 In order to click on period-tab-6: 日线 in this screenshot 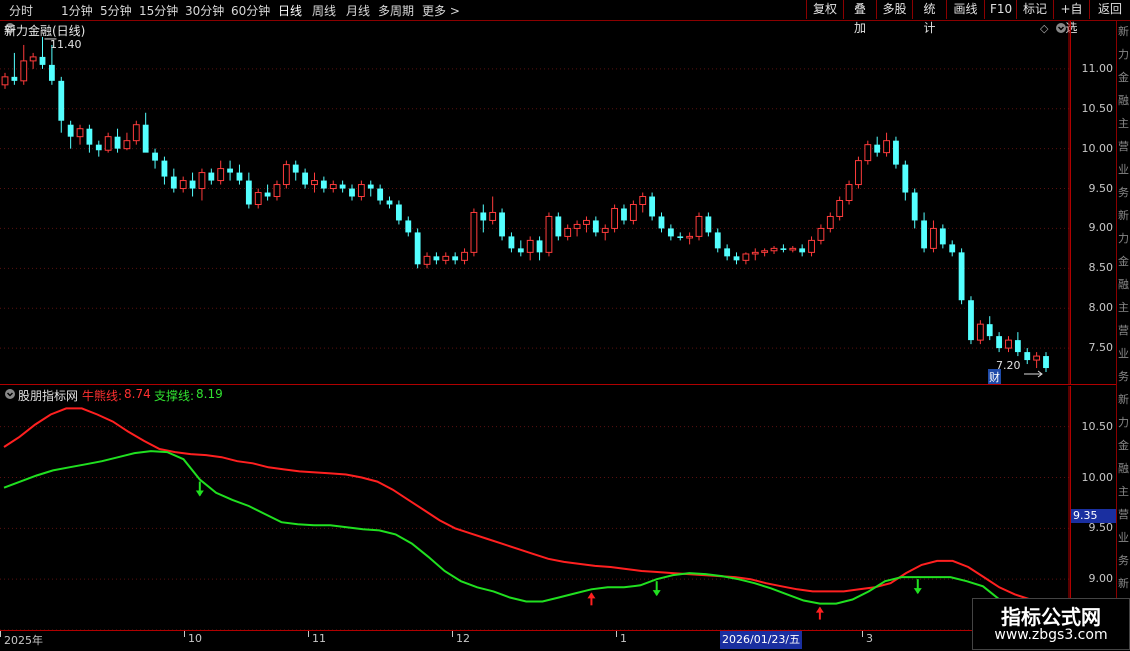, I will do `click(290, 10)`.